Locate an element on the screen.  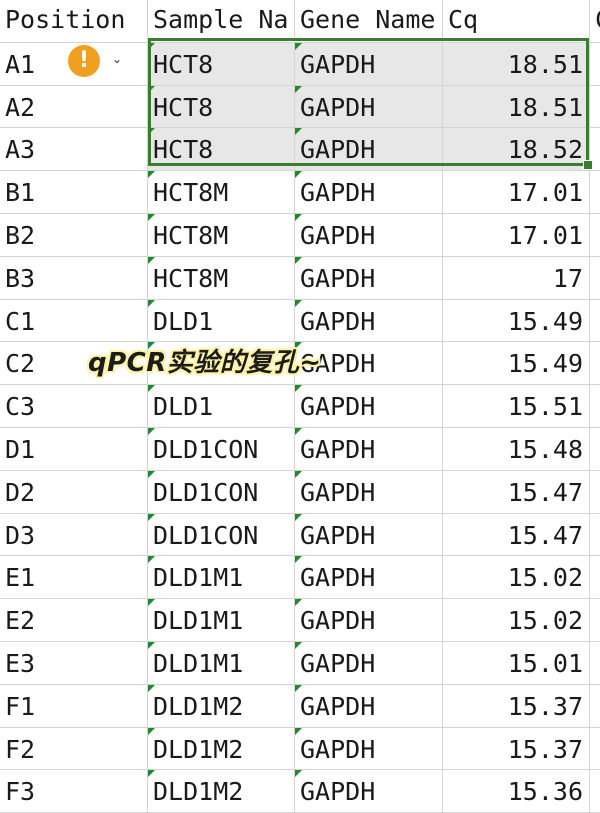
cell-position: E1 is located at coordinates (74, 578).